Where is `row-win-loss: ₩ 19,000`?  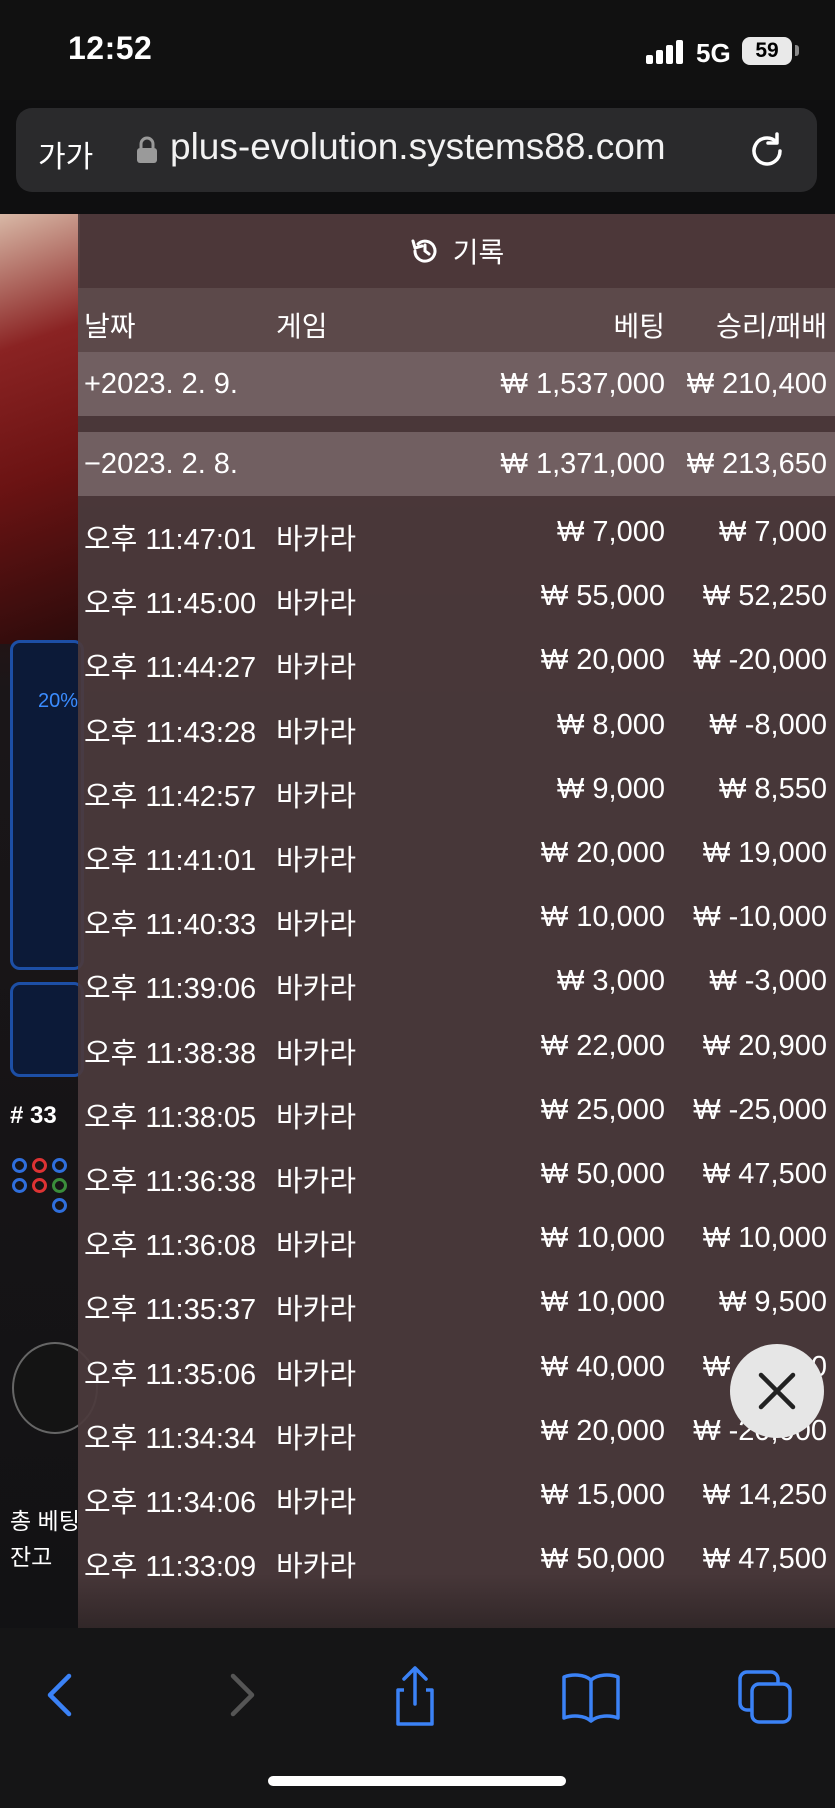
row-win-loss: ₩ 19,000 is located at coordinates (764, 853).